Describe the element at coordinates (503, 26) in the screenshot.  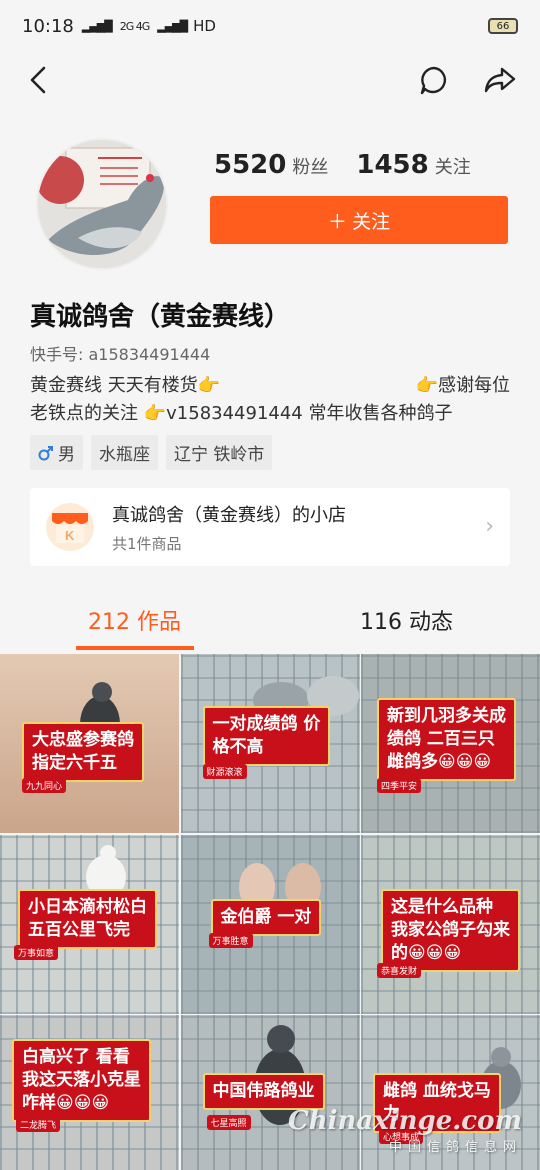
I see `battery-icon: 66` at that location.